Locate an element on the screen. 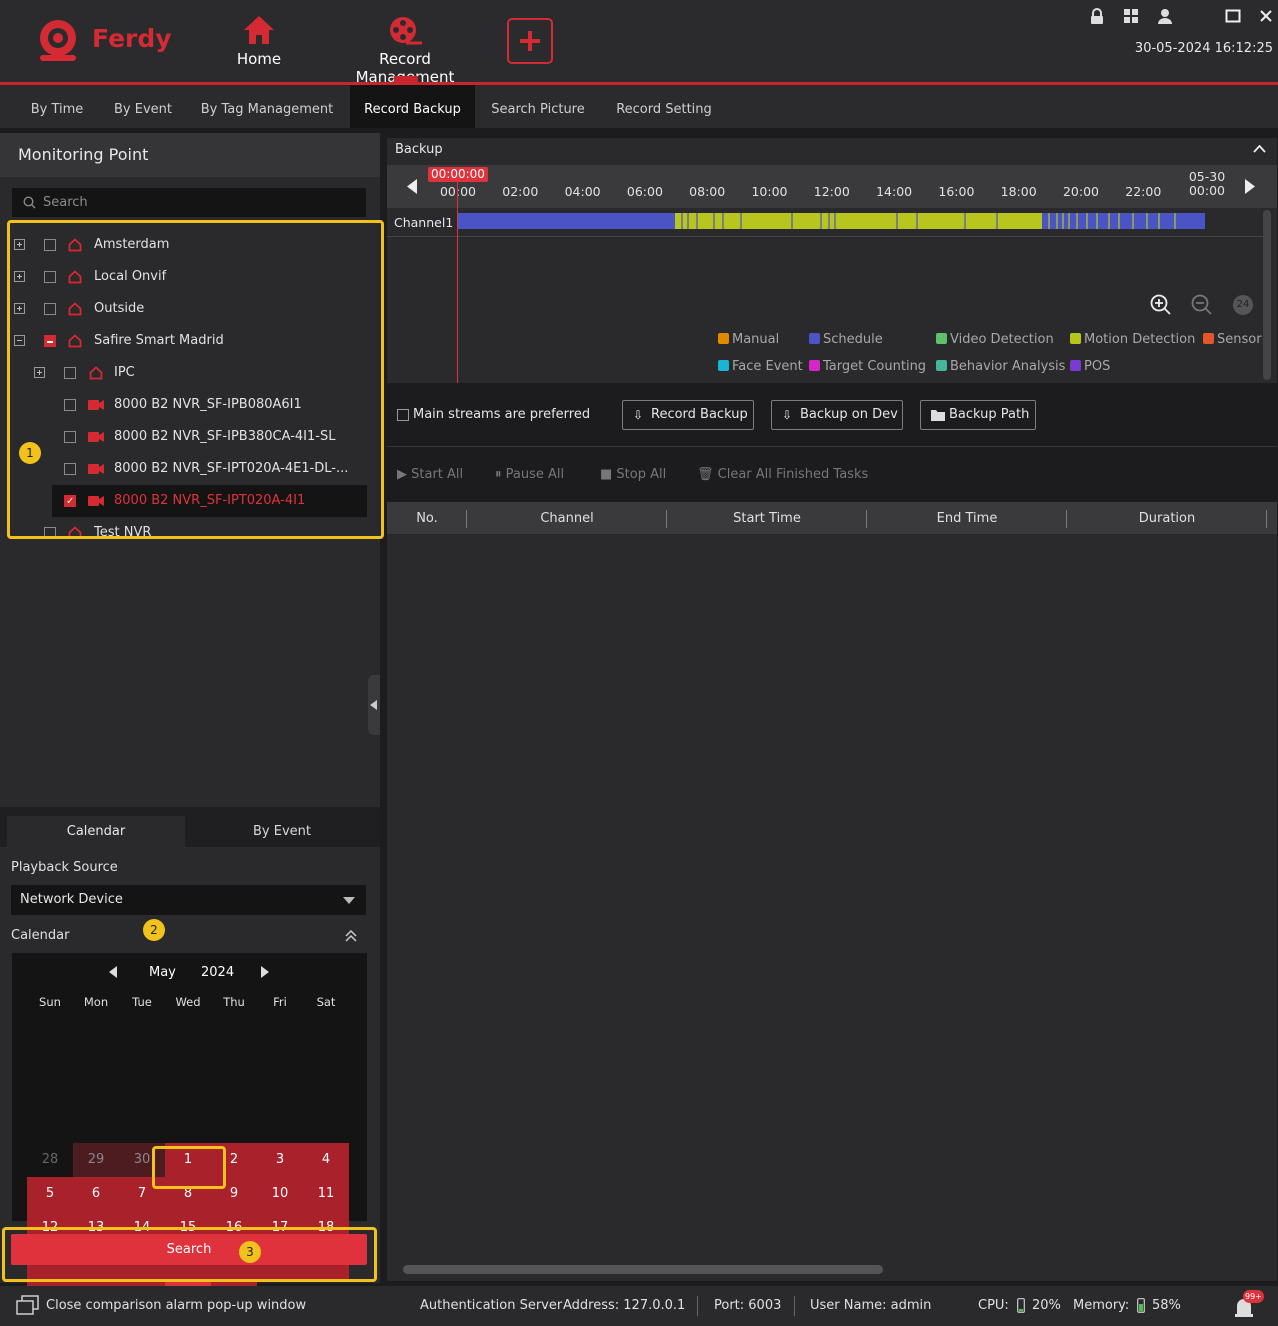  col-separator is located at coordinates (1266, 519).